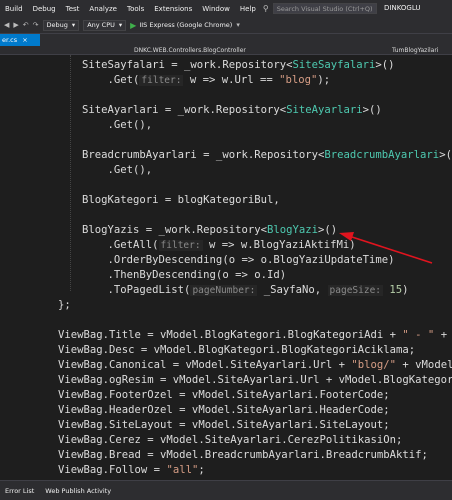 The image size is (452, 500). I want to click on status-bar: Error List Web Publish Activity, so click(226, 490).